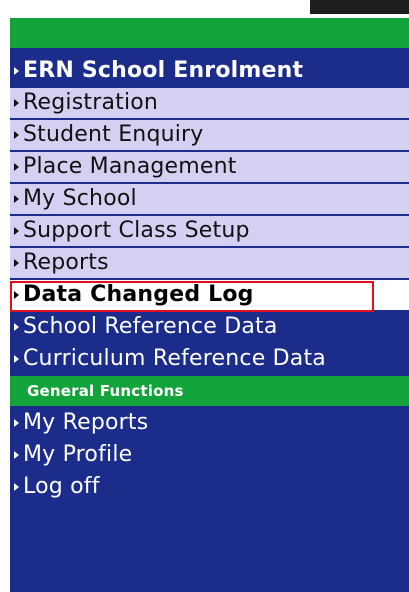 This screenshot has width=409, height=592. Describe the element at coordinates (130, 166) in the screenshot. I see `menu-item-label: Place Management` at that location.